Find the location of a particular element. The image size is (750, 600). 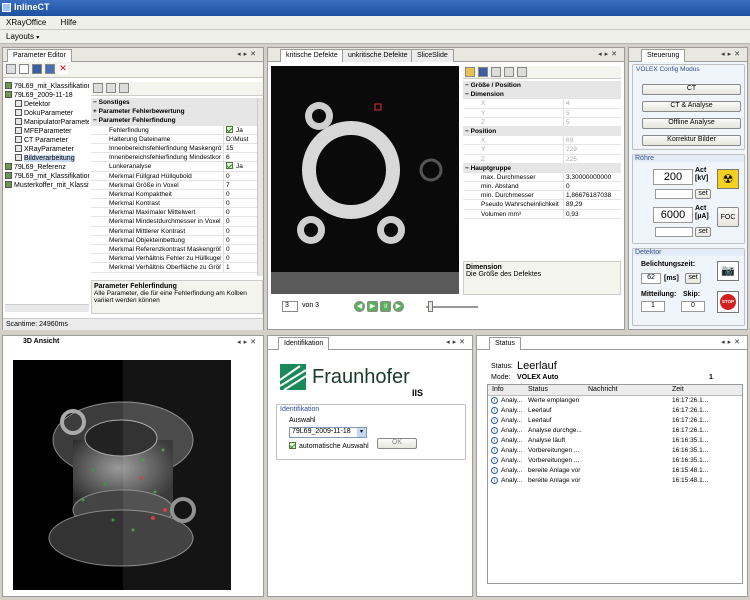

grid-row: Z5 is located at coordinates (542, 122).